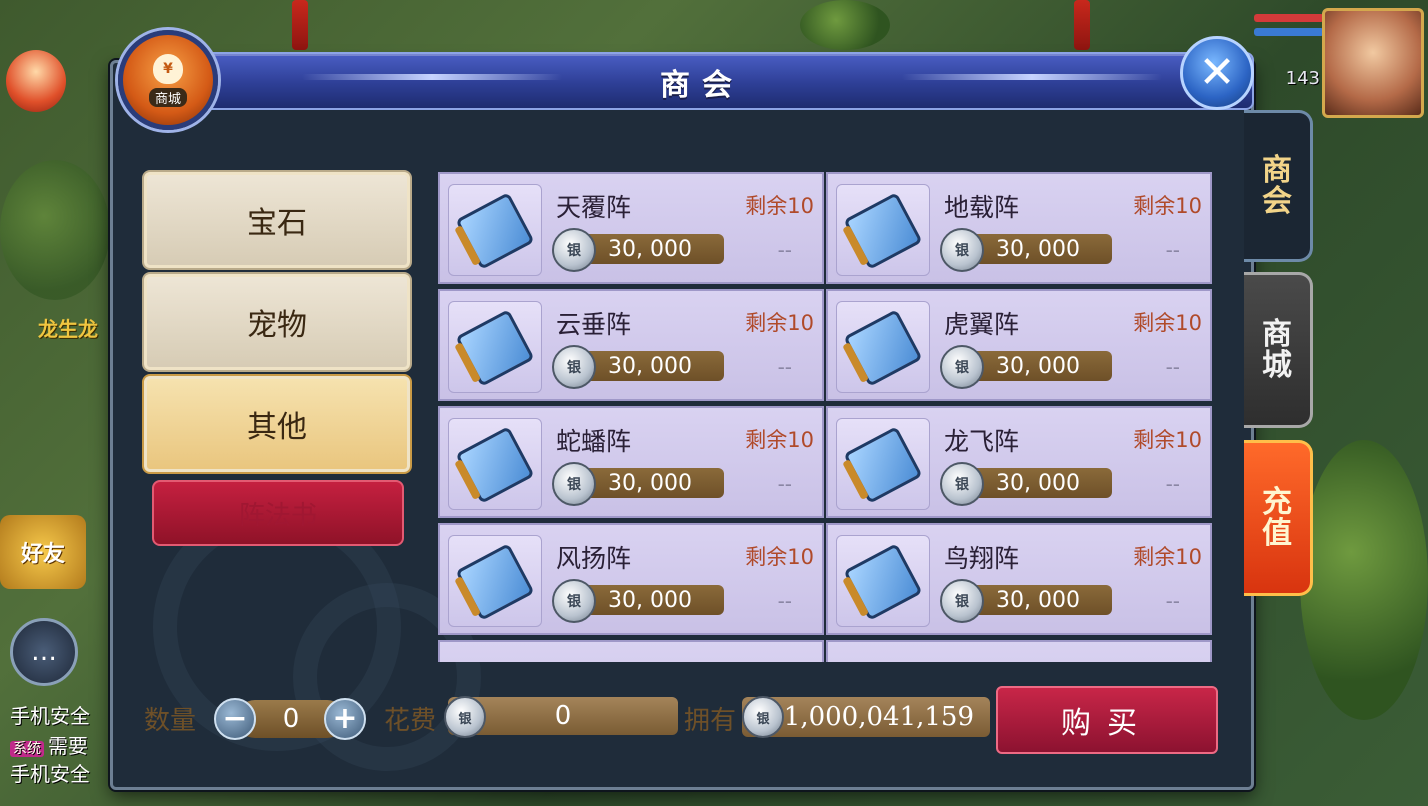 The width and height of the screenshot is (1428, 806). Describe the element at coordinates (1019, 345) in the screenshot. I see `item-card: 虎翼阵 剩余10 30, 000 银 --` at that location.